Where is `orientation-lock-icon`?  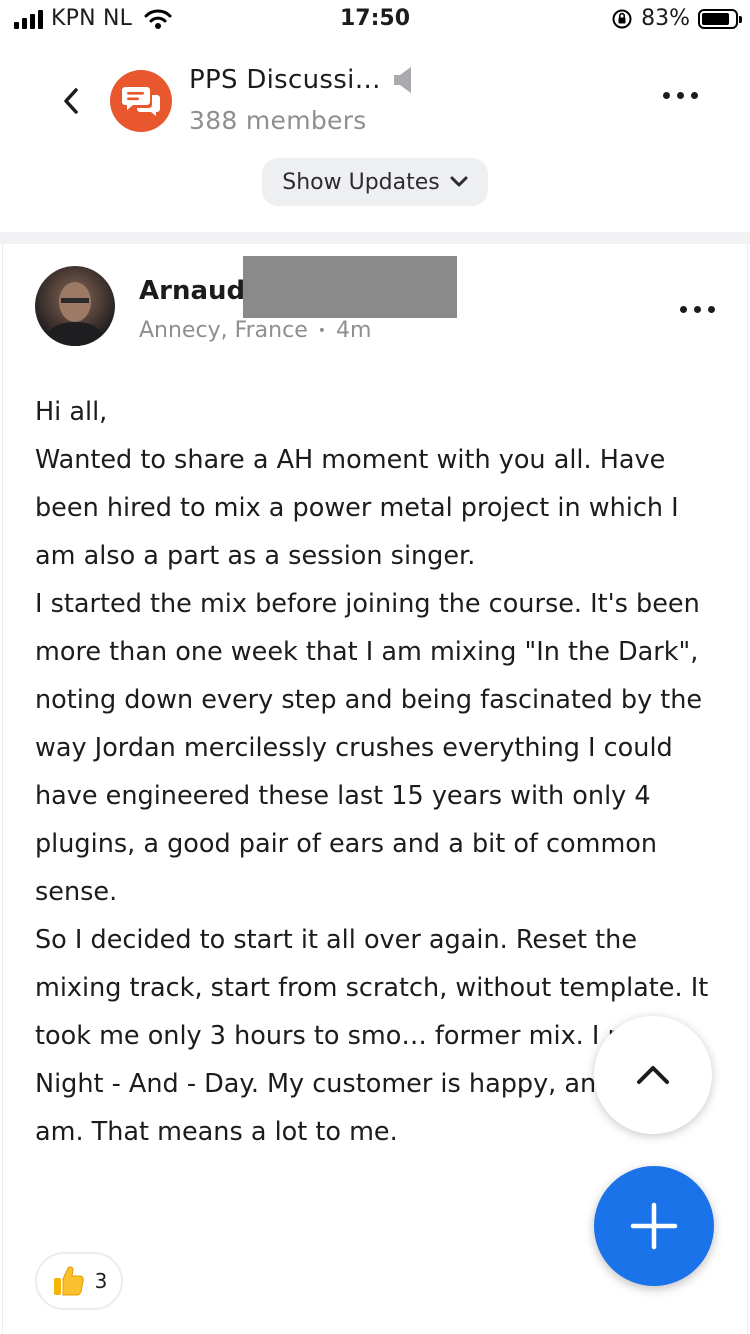 orientation-lock-icon is located at coordinates (622, 18).